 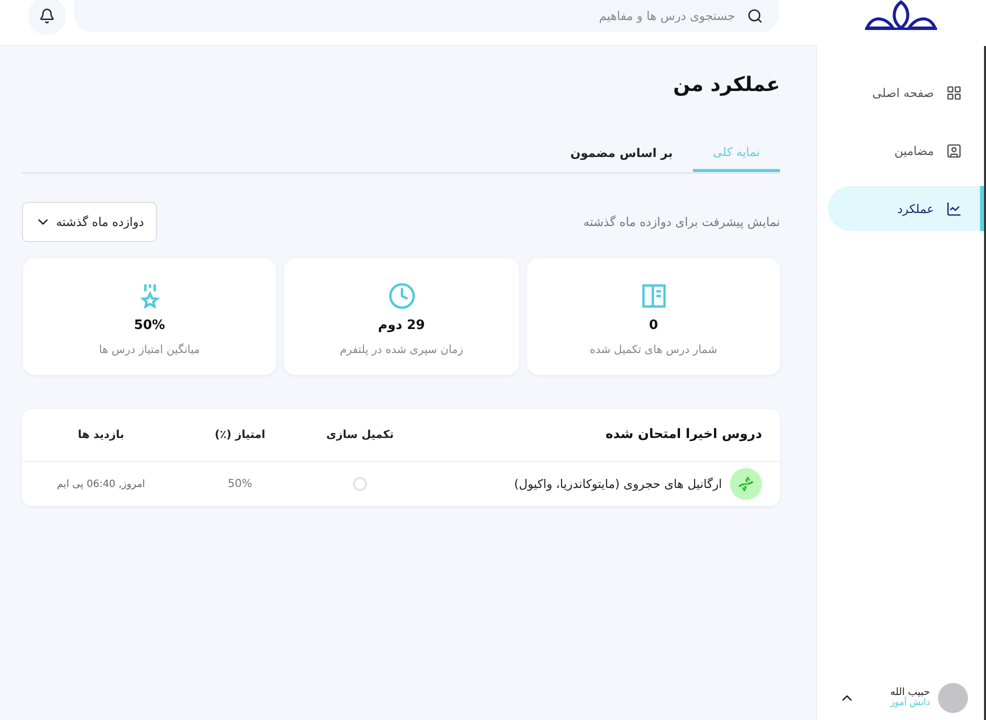 What do you see at coordinates (681, 222) in the screenshot?
I see `range-note: نمایش پیشرفت برای دوازده ماه گذشته` at bounding box center [681, 222].